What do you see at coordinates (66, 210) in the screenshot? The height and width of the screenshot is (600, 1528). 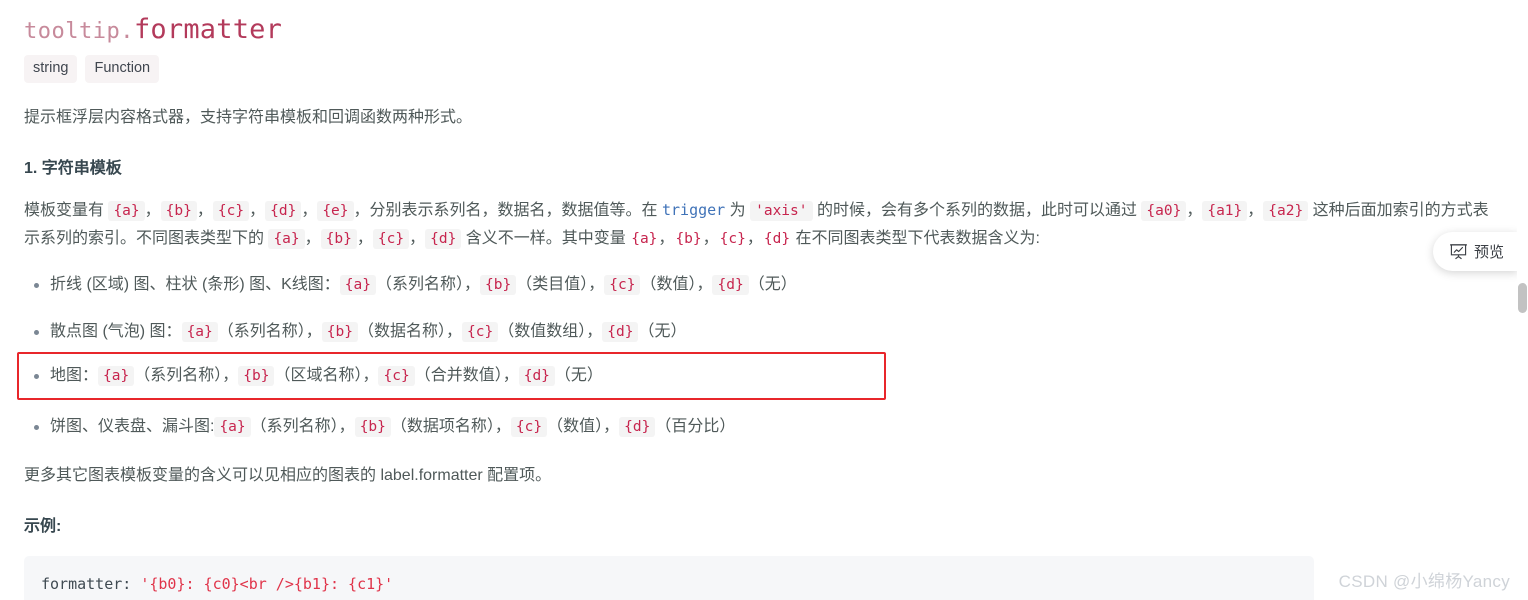 I see `text-run: 模板变量有` at bounding box center [66, 210].